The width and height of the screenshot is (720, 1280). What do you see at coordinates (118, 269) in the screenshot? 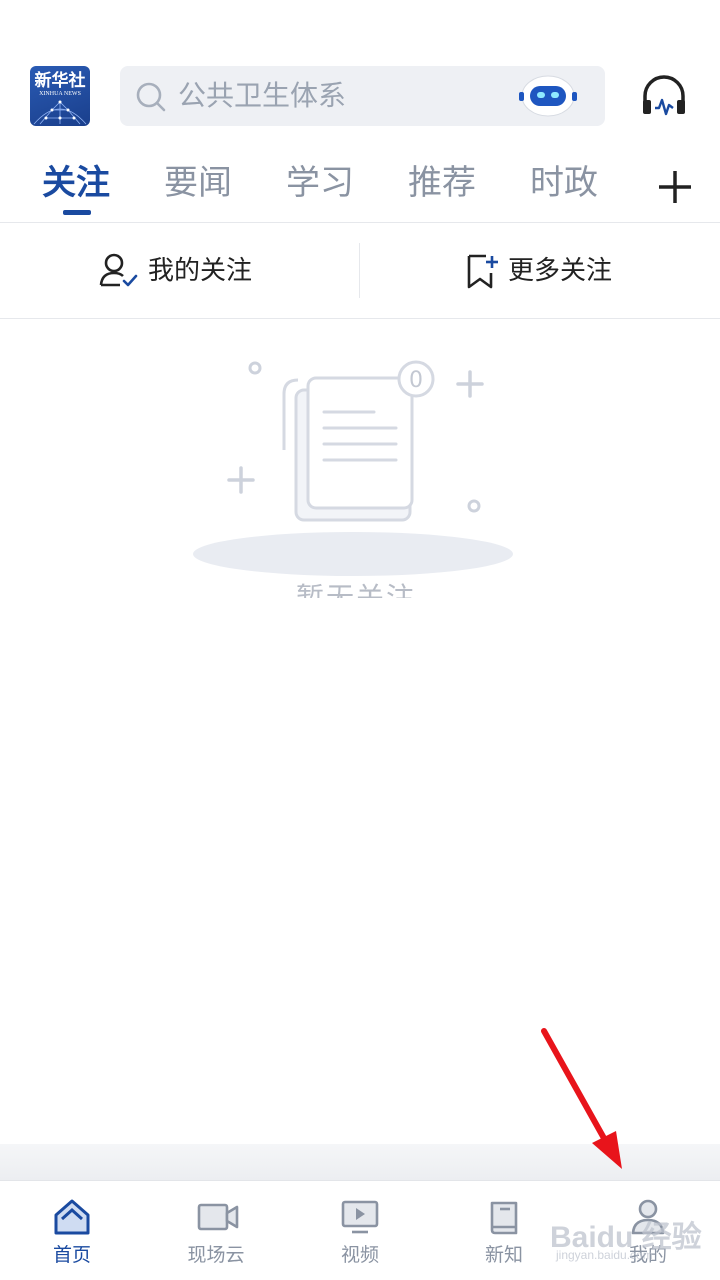
I see `user-check-icon` at bounding box center [118, 269].